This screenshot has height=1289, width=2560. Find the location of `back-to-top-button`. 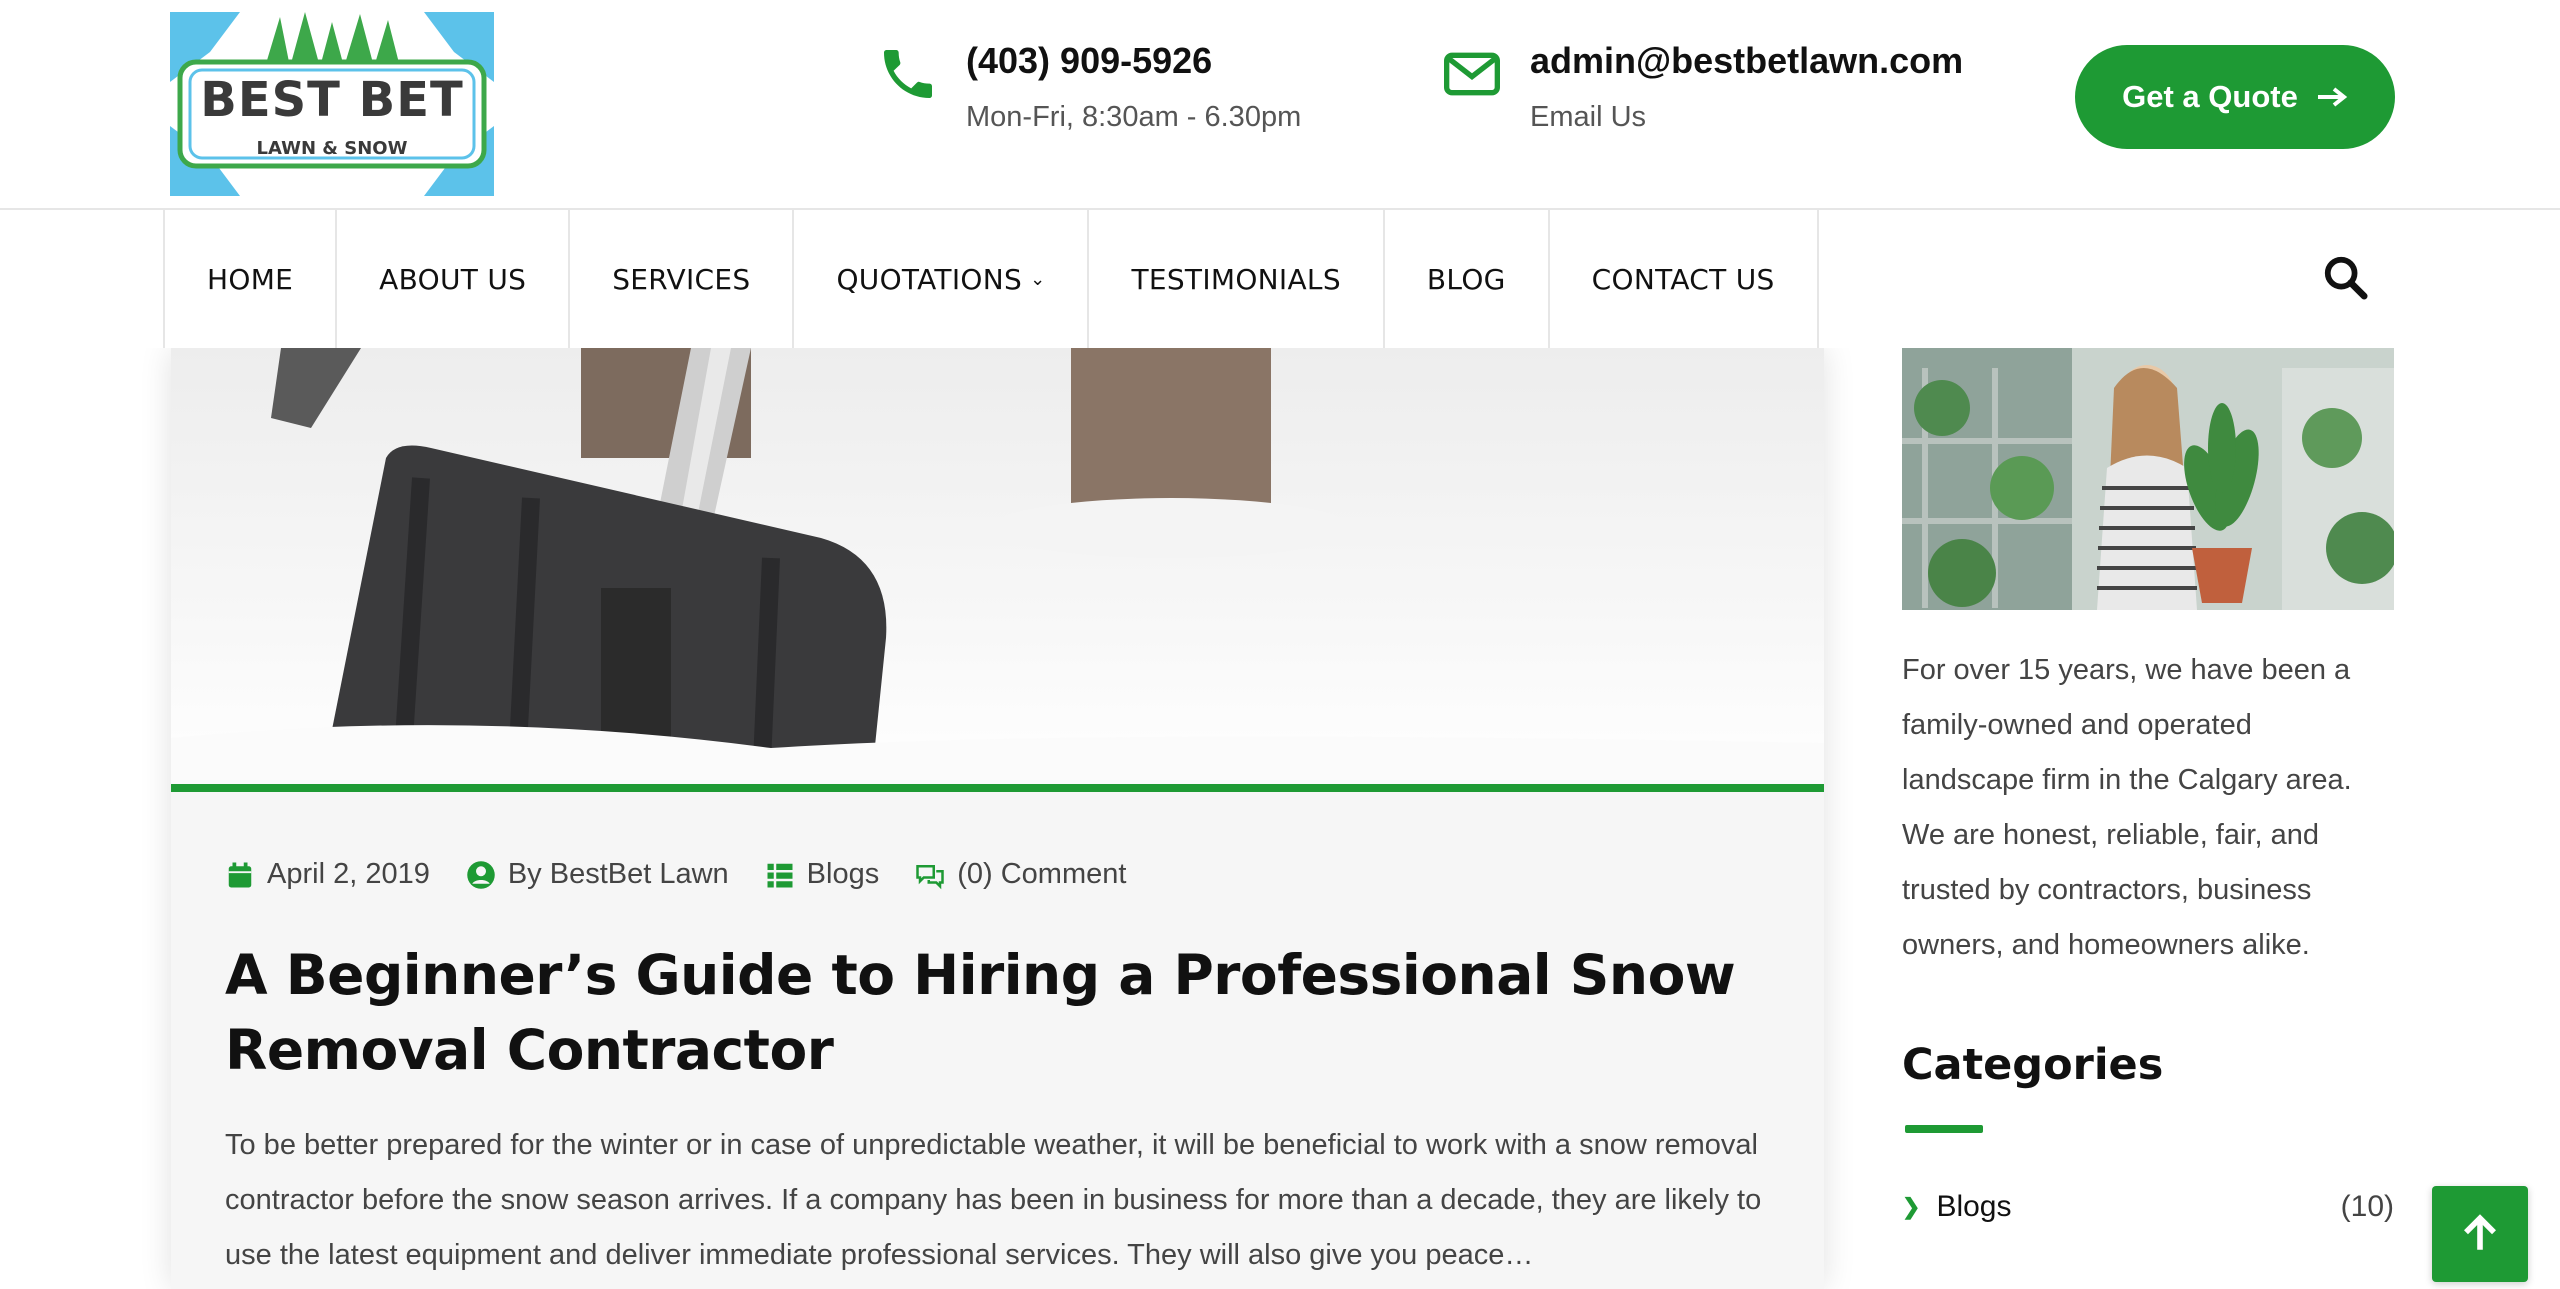

back-to-top-button is located at coordinates (2480, 1234).